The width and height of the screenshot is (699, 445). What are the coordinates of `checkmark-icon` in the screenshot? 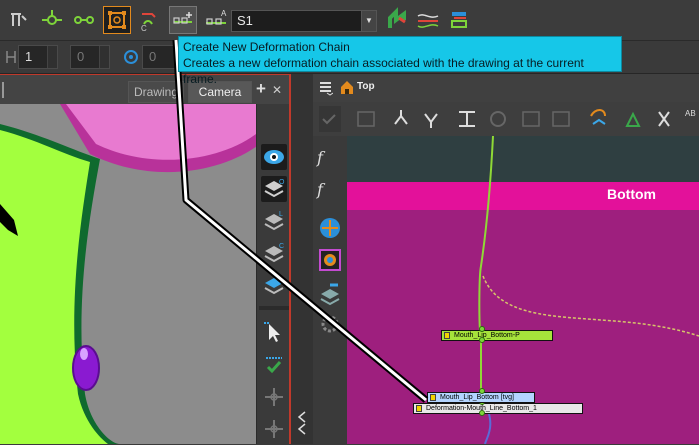 It's located at (274, 365).